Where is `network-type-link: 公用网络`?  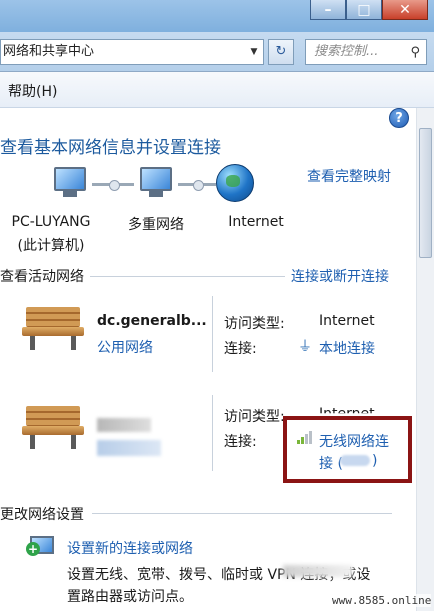 network-type-link: 公用网络 is located at coordinates (125, 347).